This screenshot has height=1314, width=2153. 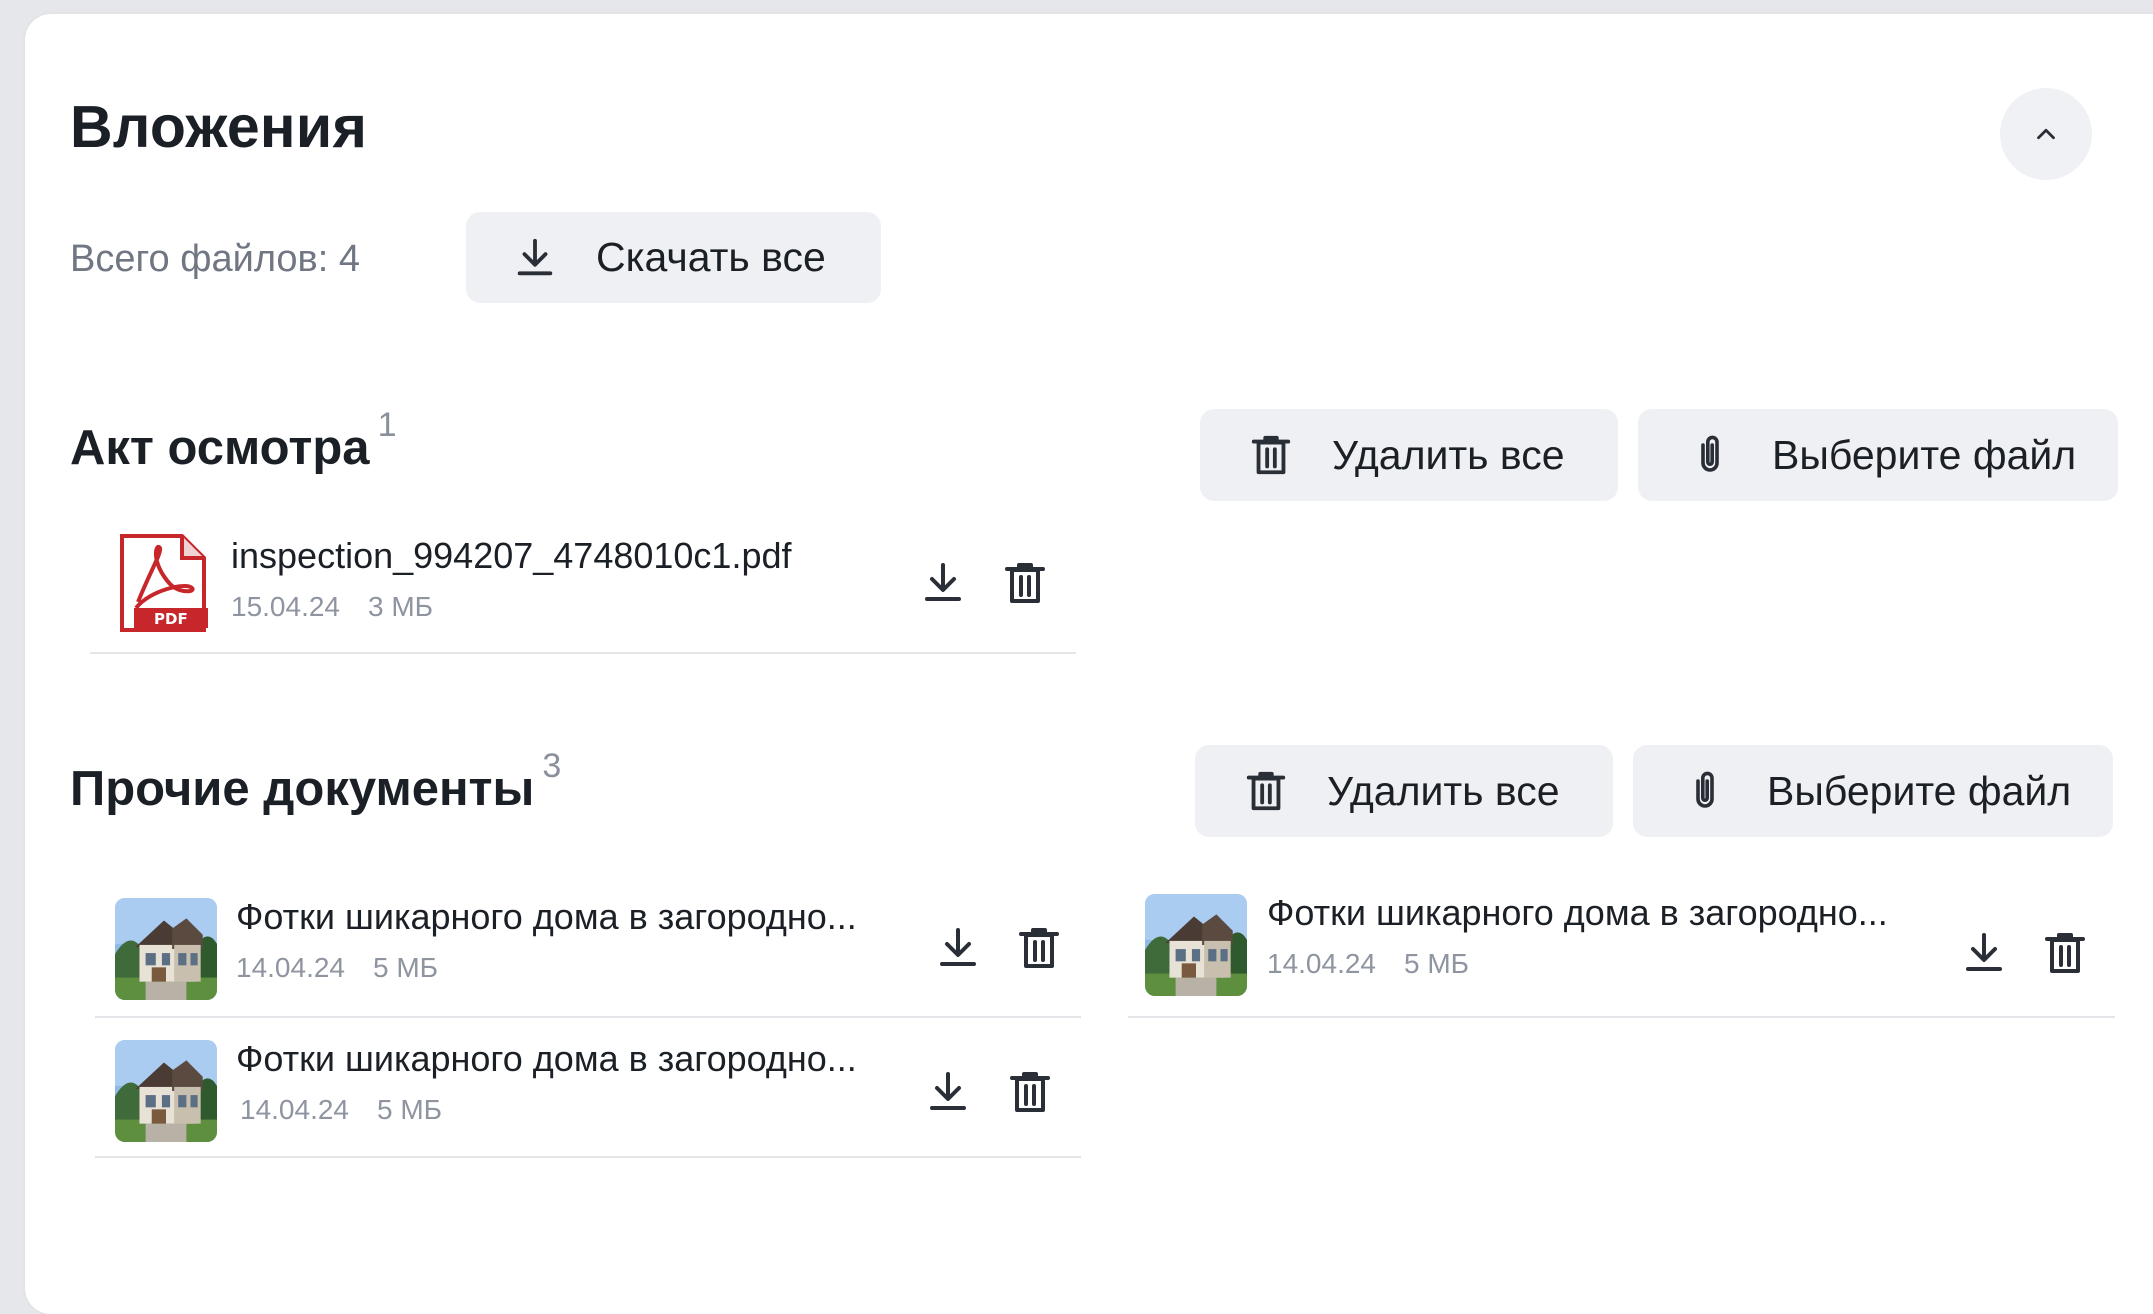 I want to click on chevron-up-icon, so click(x=2046, y=134).